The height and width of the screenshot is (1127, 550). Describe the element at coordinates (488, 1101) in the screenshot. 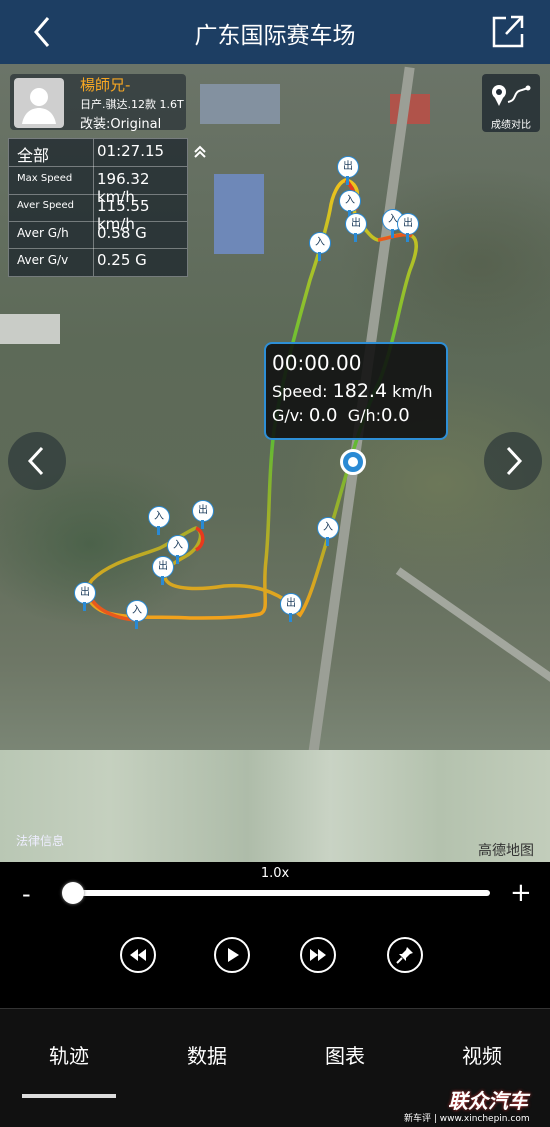

I see `watermark-logo: 联众汽车` at that location.